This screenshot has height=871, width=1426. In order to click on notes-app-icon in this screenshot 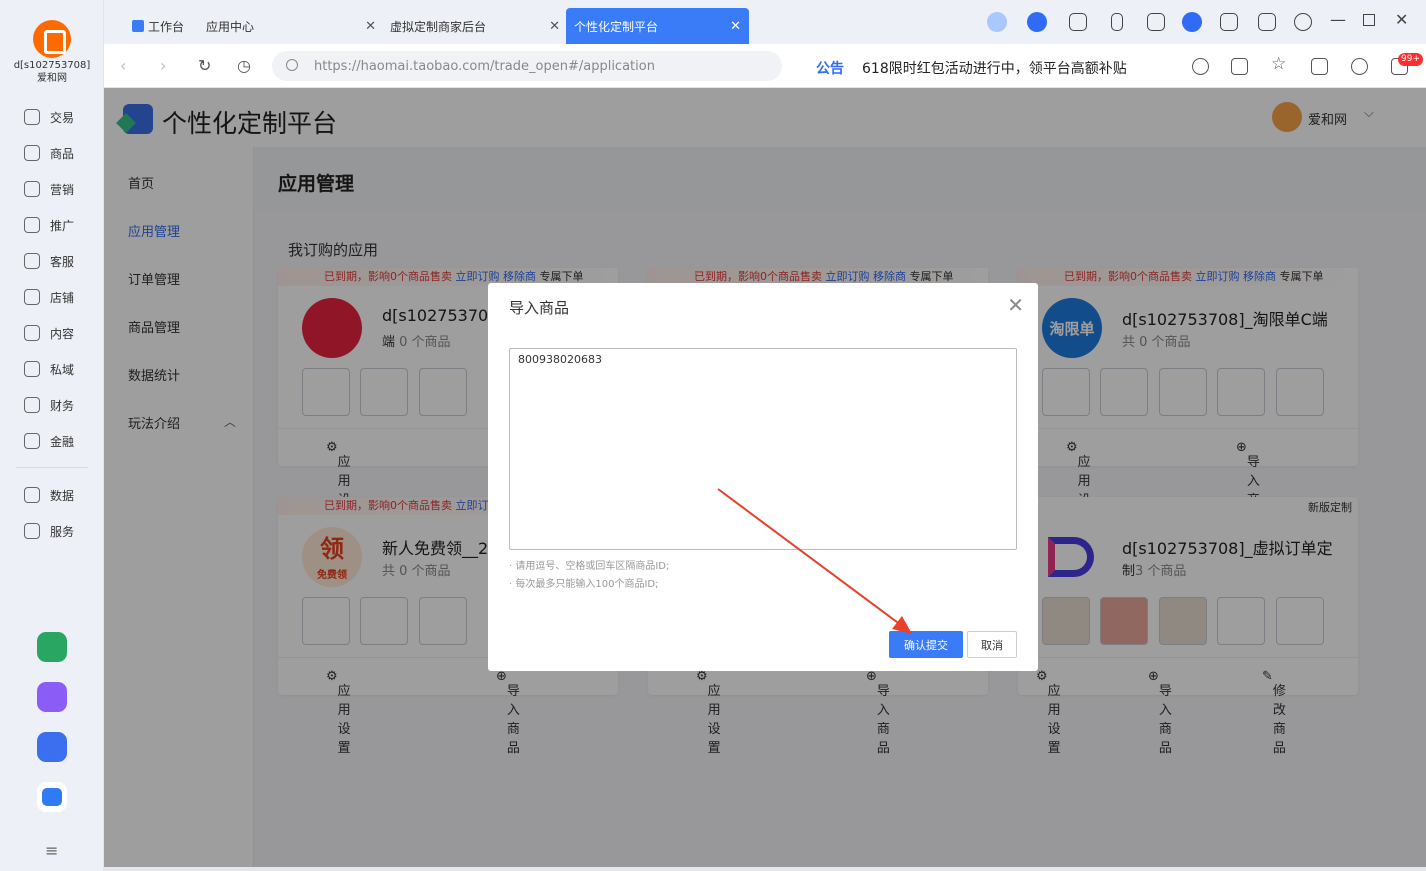, I will do `click(52, 697)`.